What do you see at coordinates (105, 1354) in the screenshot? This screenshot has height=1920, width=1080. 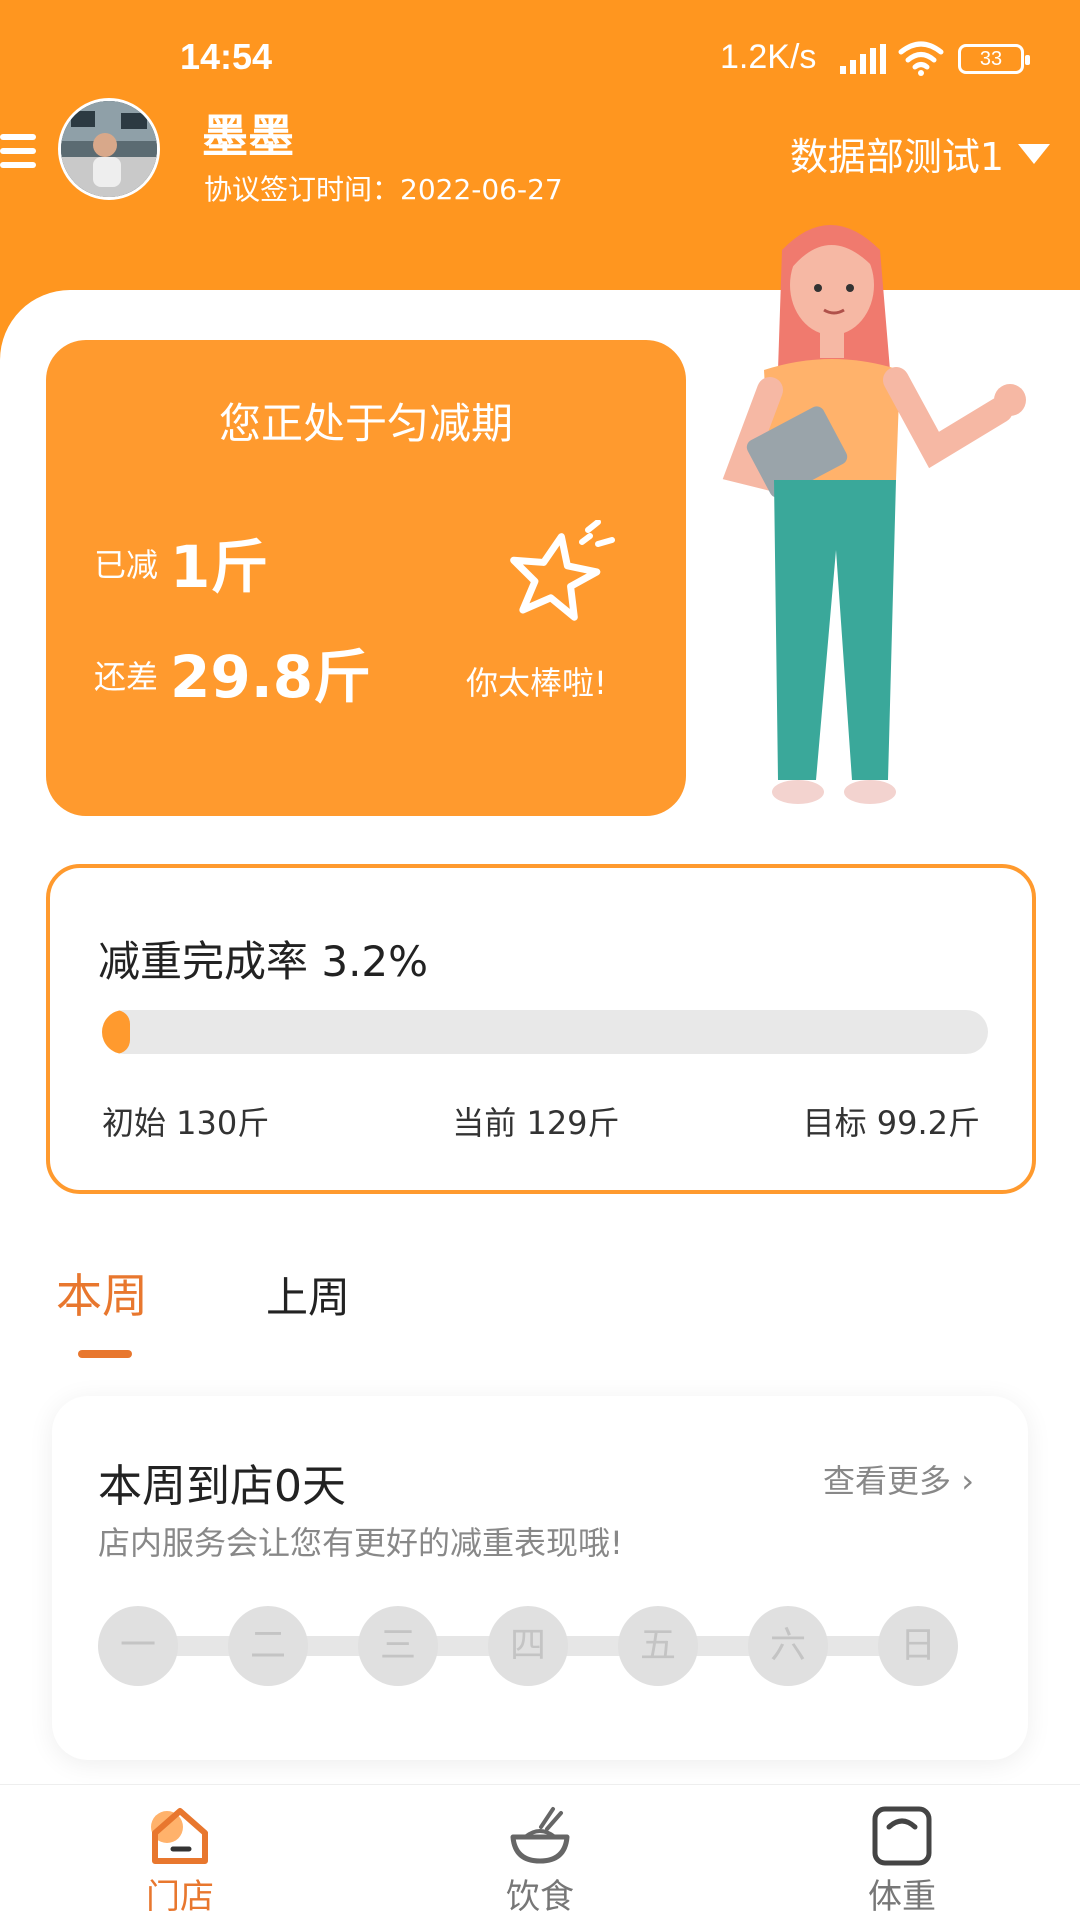 I see `tab-active-indicator` at bounding box center [105, 1354].